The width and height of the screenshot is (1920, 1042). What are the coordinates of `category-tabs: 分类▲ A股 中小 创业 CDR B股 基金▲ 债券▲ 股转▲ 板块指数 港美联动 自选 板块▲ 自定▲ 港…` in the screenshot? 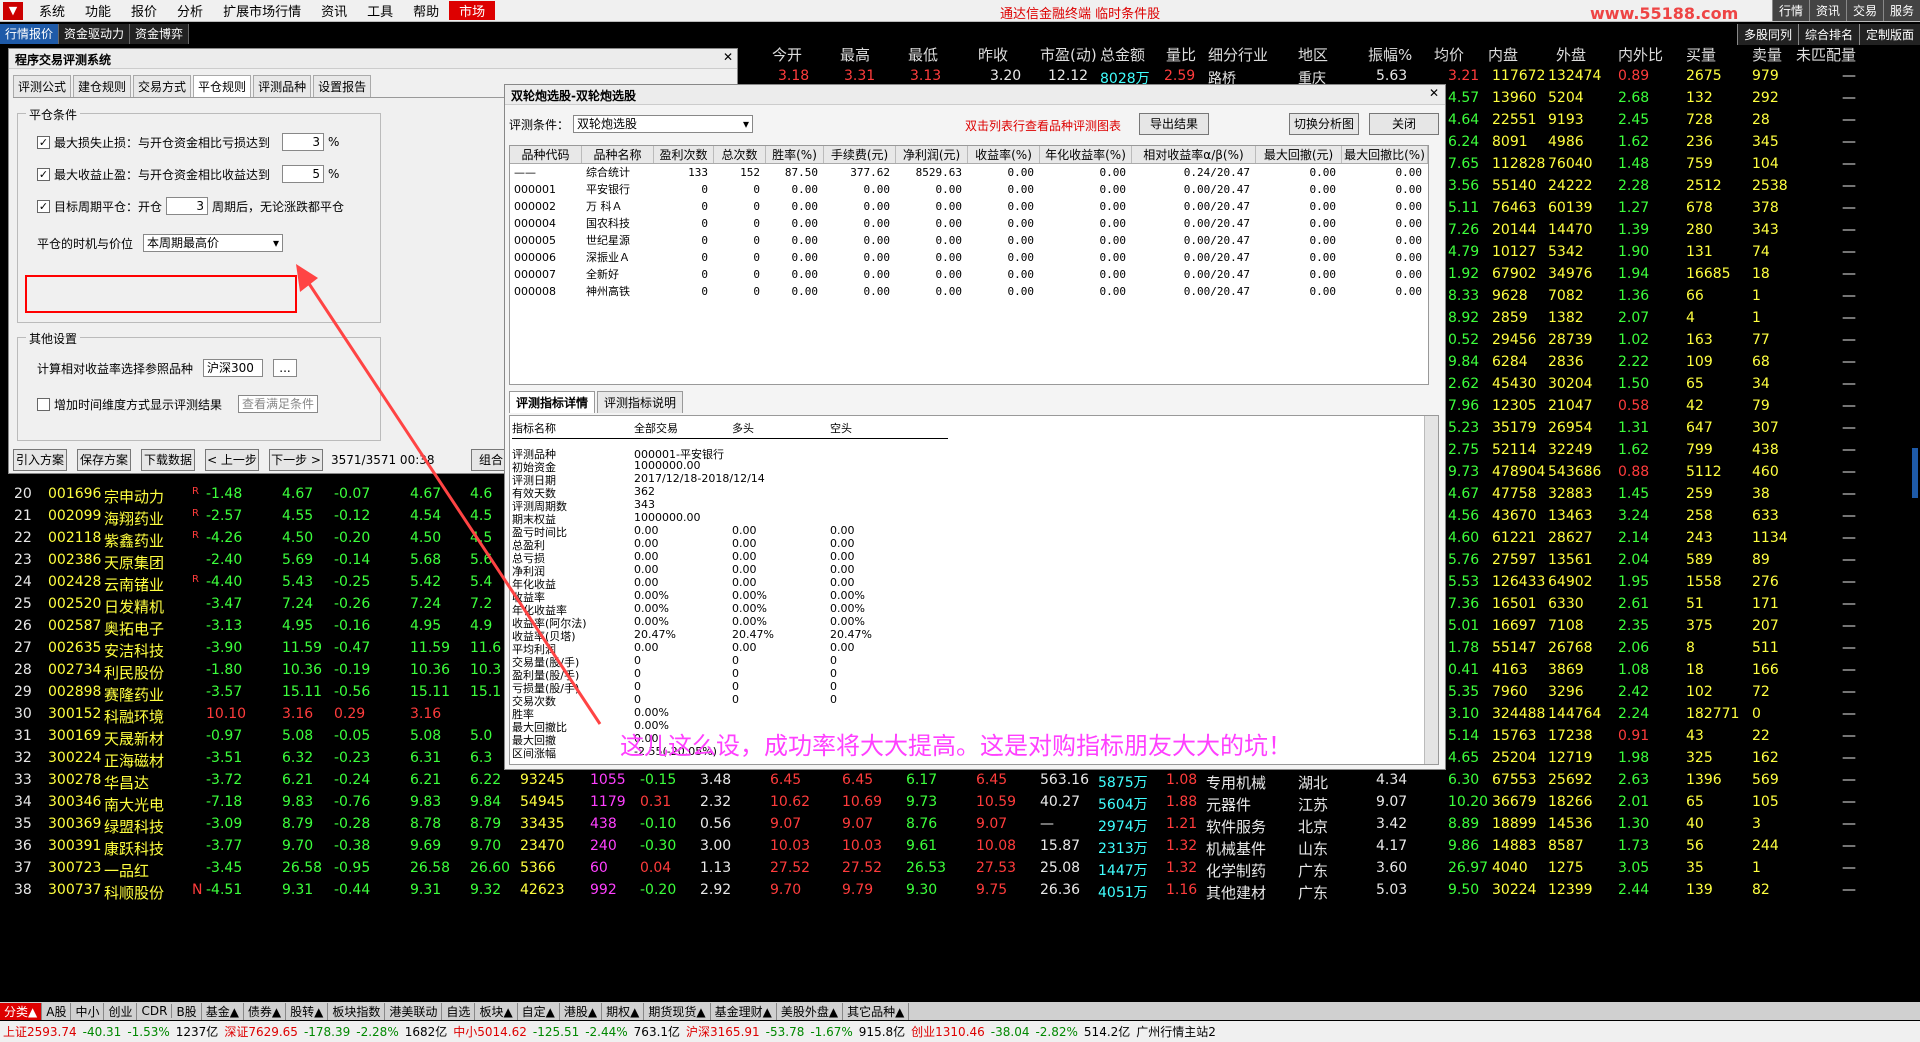 It's located at (960, 1011).